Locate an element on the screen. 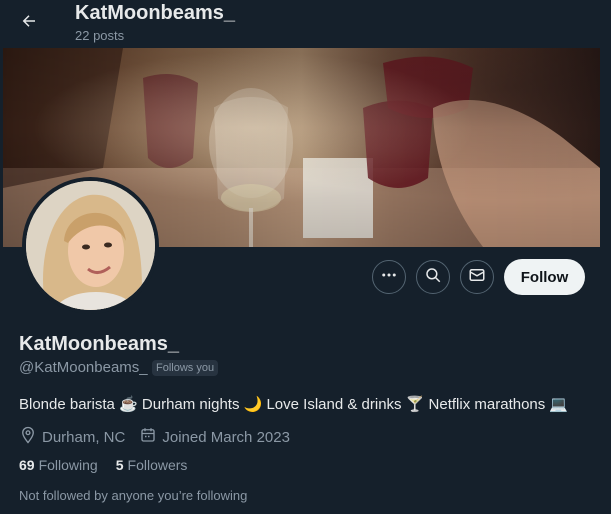 This screenshot has height=514, width=611. location-pin-icon is located at coordinates (30, 437).